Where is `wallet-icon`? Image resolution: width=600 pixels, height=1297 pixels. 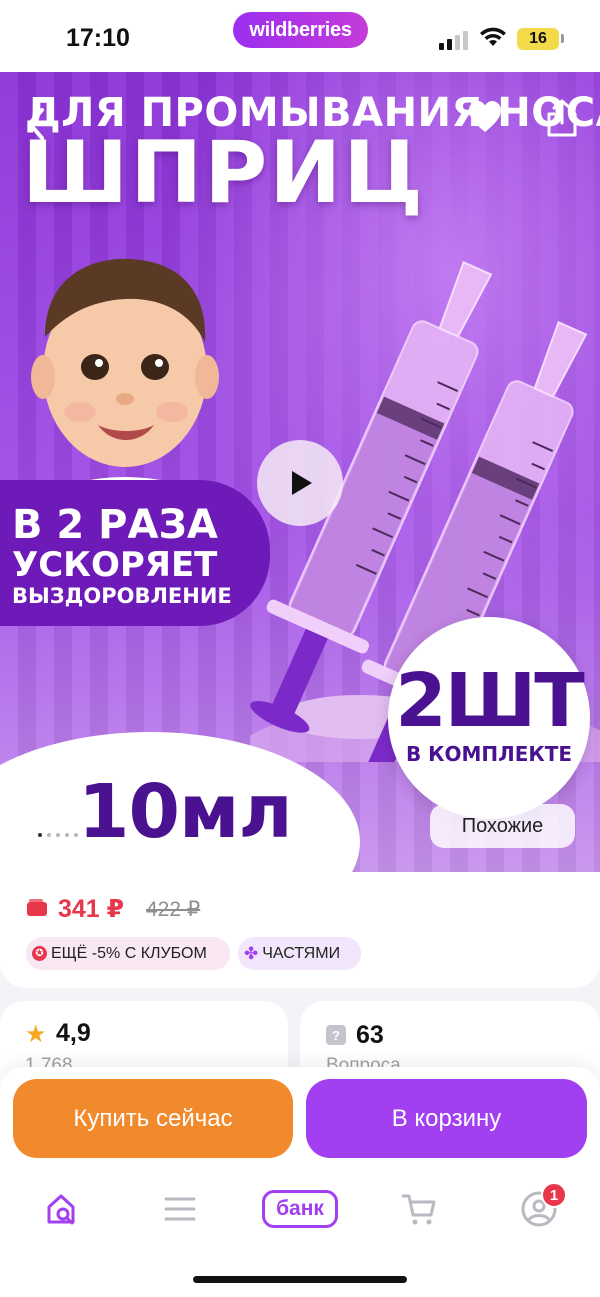
wallet-icon is located at coordinates (37, 907).